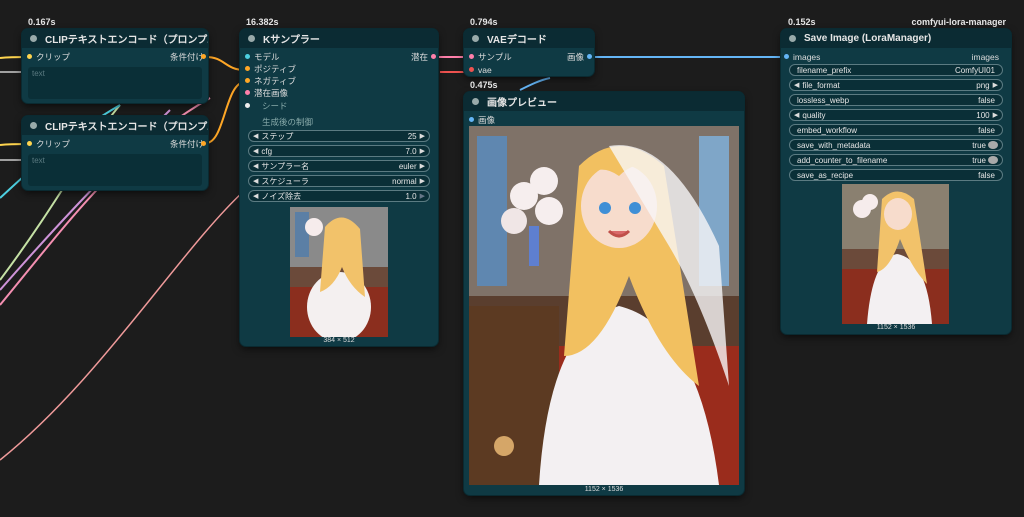  Describe the element at coordinates (604, 489) in the screenshot. I see `preview-image-size: 1152 × 1536` at that location.